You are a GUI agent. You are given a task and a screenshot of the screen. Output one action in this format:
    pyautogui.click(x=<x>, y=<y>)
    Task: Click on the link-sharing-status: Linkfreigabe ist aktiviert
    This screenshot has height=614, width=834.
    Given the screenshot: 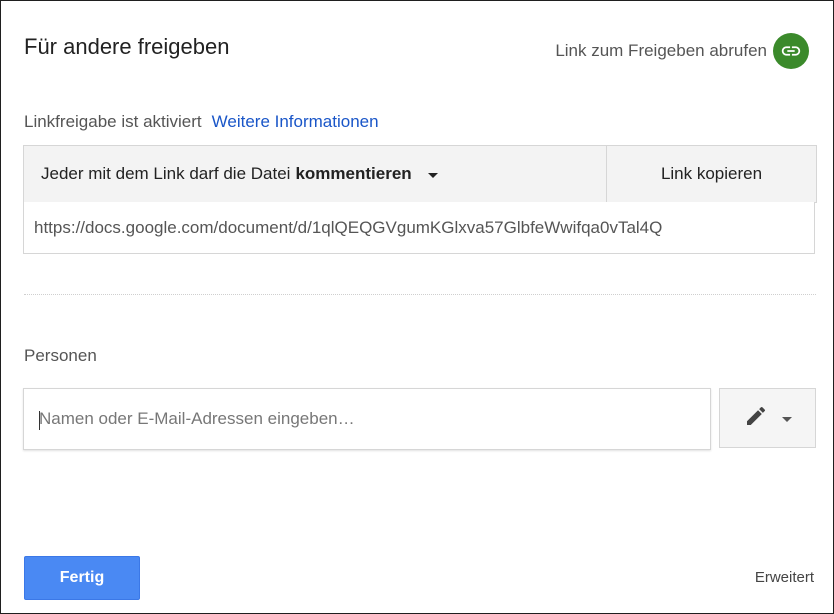 What is the action you would take?
    pyautogui.click(x=113, y=121)
    